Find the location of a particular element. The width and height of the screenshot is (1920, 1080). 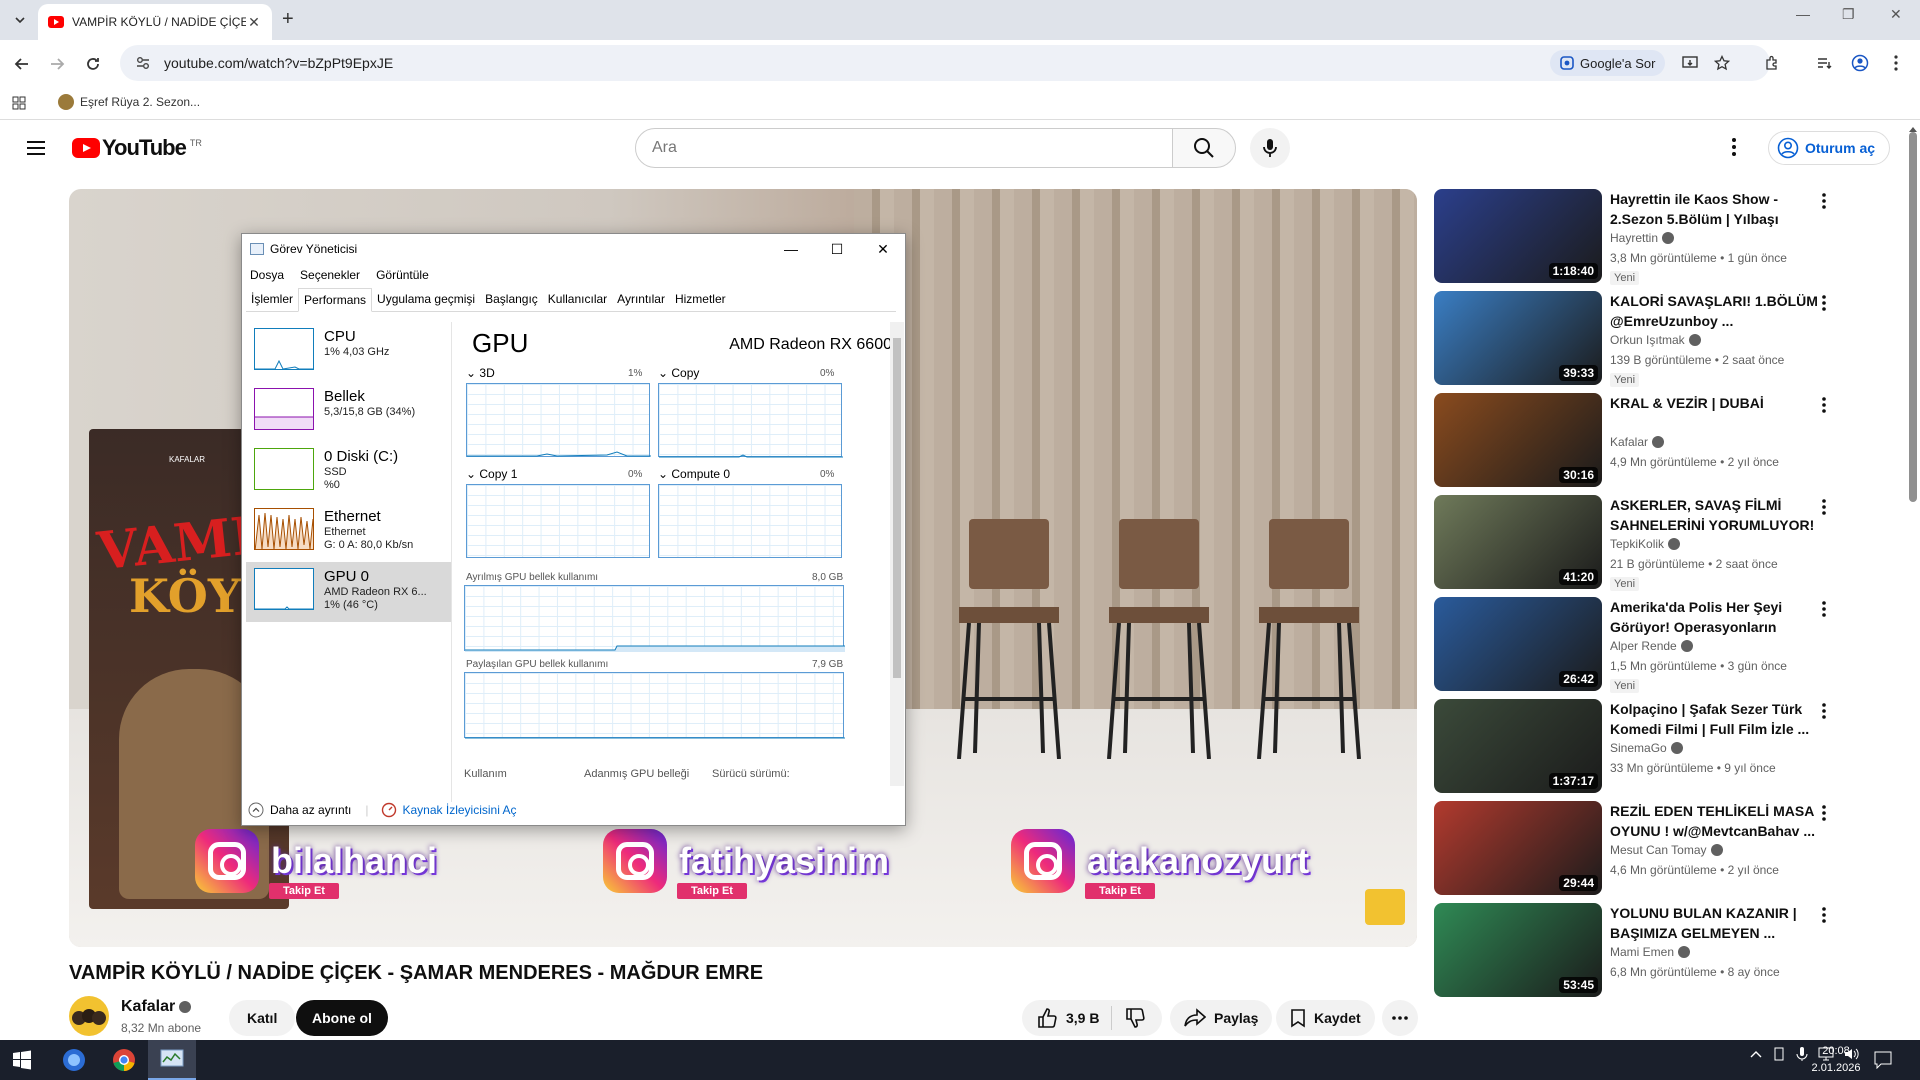

taskbar-clock: 20:08 2.01.2026 is located at coordinates (1836, 1060).